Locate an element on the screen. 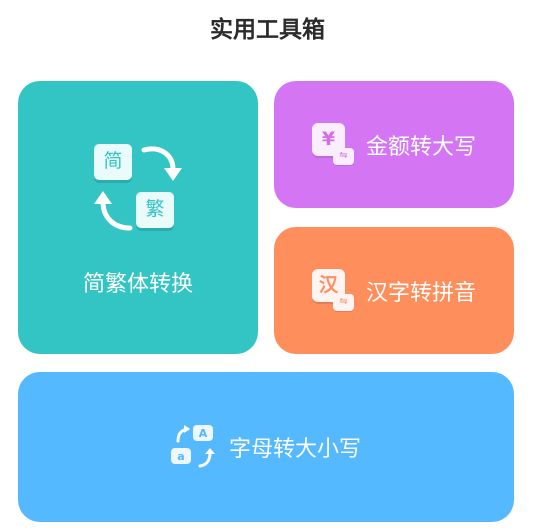  arrow-down-right-icon is located at coordinates (206, 458).